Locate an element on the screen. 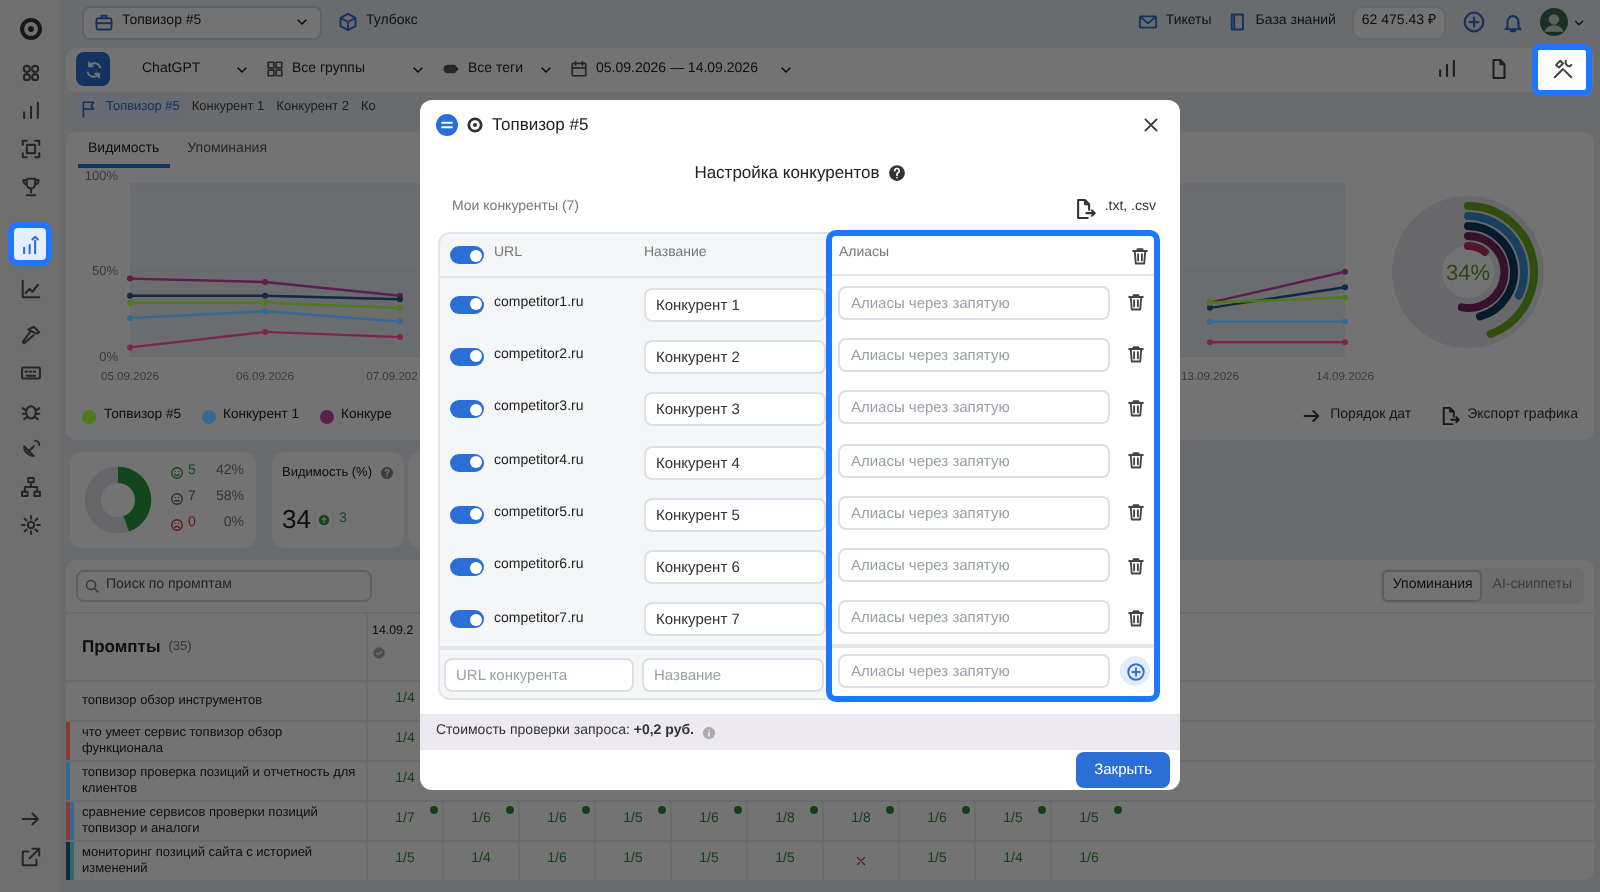 This screenshot has width=1600, height=892. modal-title: Топвизор #5 is located at coordinates (540, 124).